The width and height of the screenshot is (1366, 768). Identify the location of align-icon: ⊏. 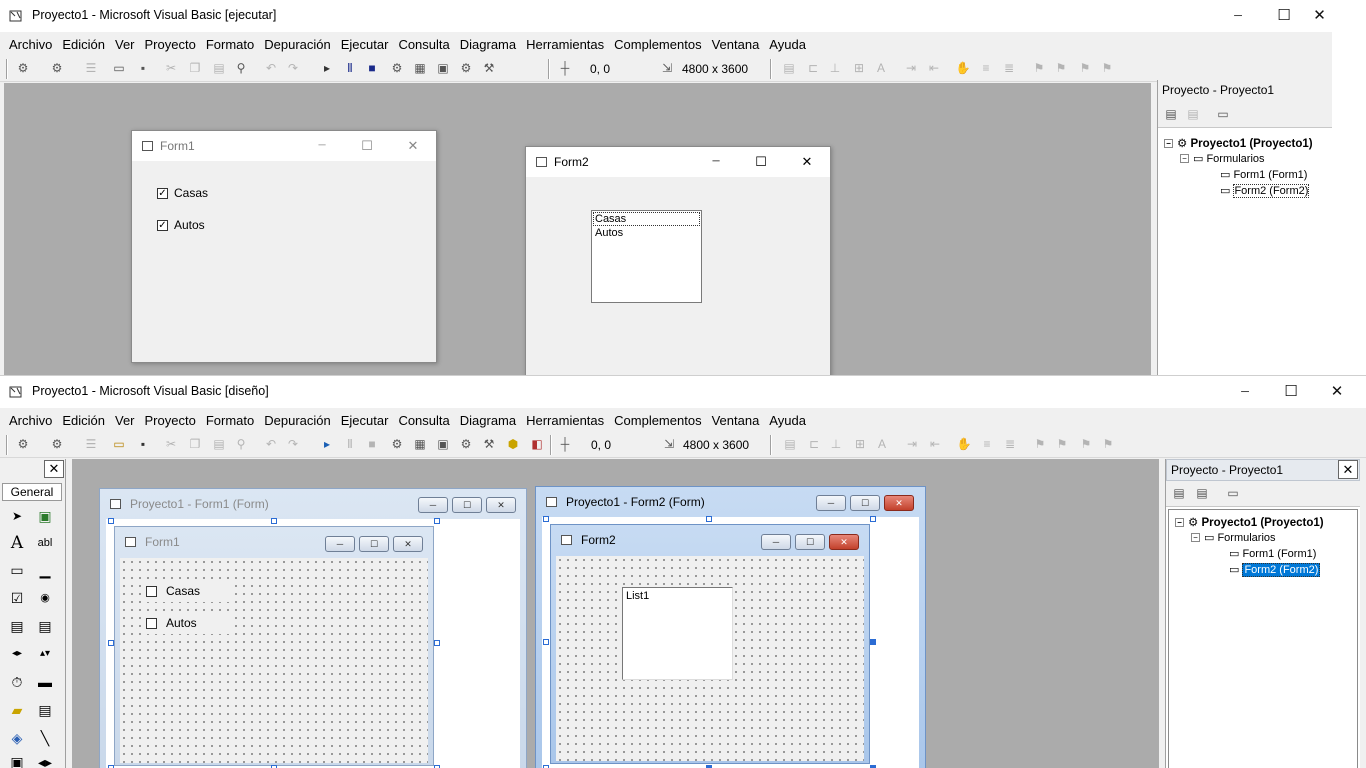
(814, 444).